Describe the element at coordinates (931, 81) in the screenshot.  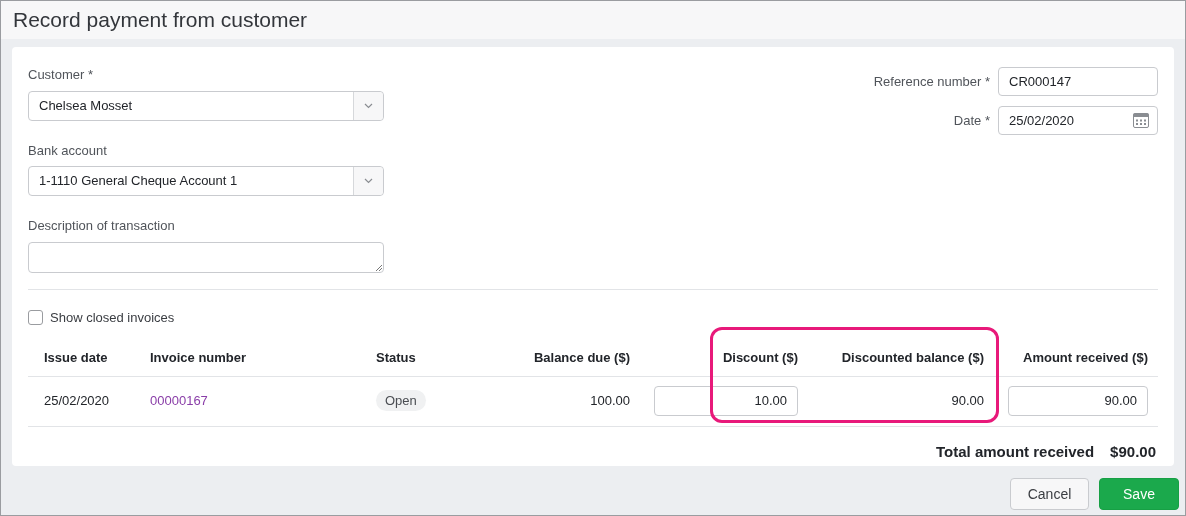
I see `field-label: Reference number *` at that location.